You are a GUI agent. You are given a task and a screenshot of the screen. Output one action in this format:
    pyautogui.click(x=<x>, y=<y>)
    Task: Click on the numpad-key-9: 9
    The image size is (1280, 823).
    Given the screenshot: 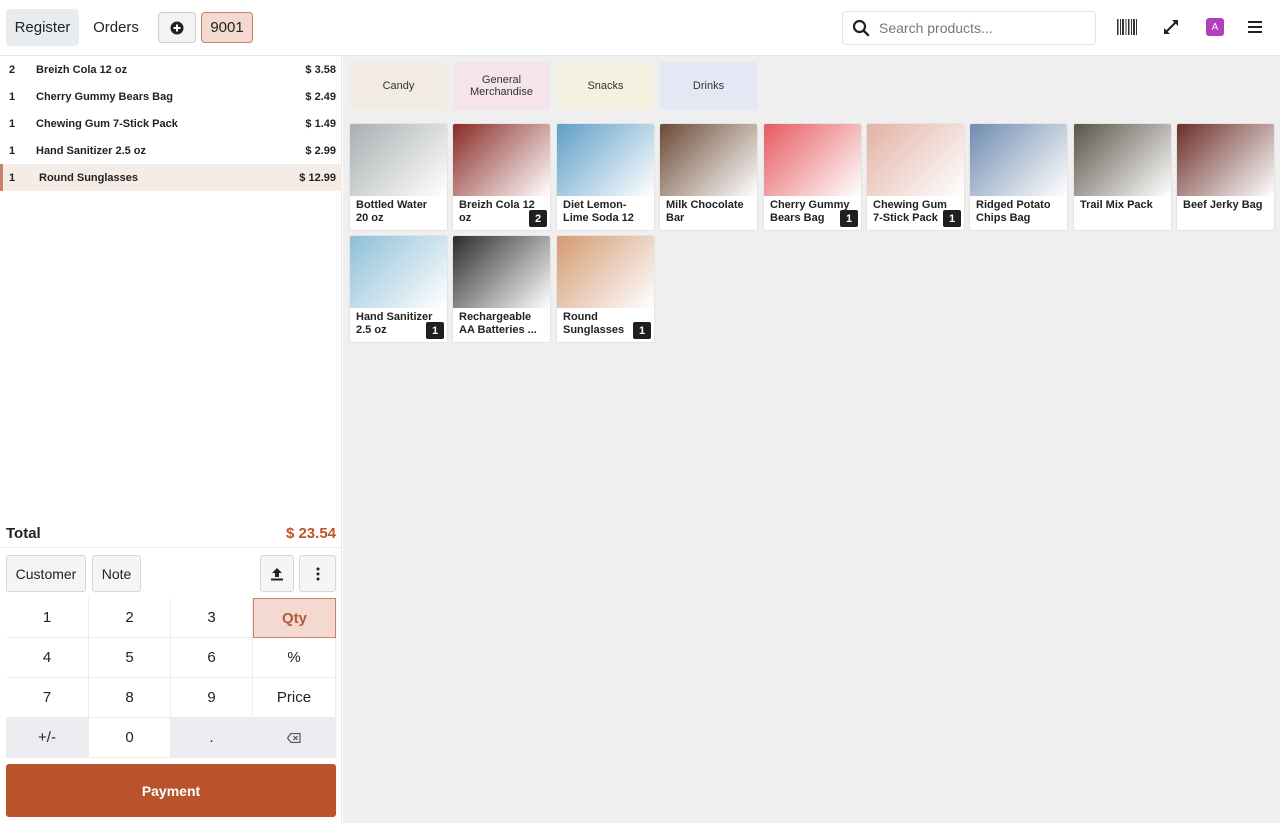 What is the action you would take?
    pyautogui.click(x=212, y=698)
    